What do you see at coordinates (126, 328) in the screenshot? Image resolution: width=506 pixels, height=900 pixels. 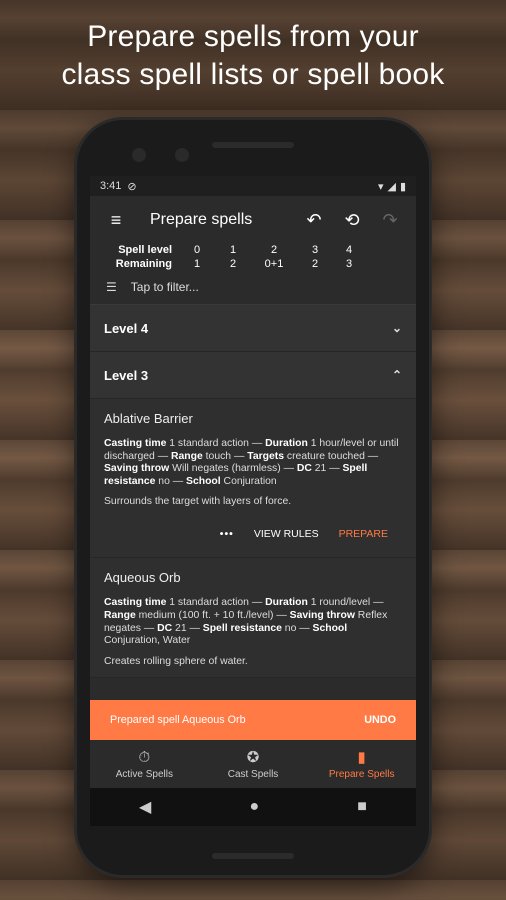 I see `level-4-label: Level 4` at bounding box center [126, 328].